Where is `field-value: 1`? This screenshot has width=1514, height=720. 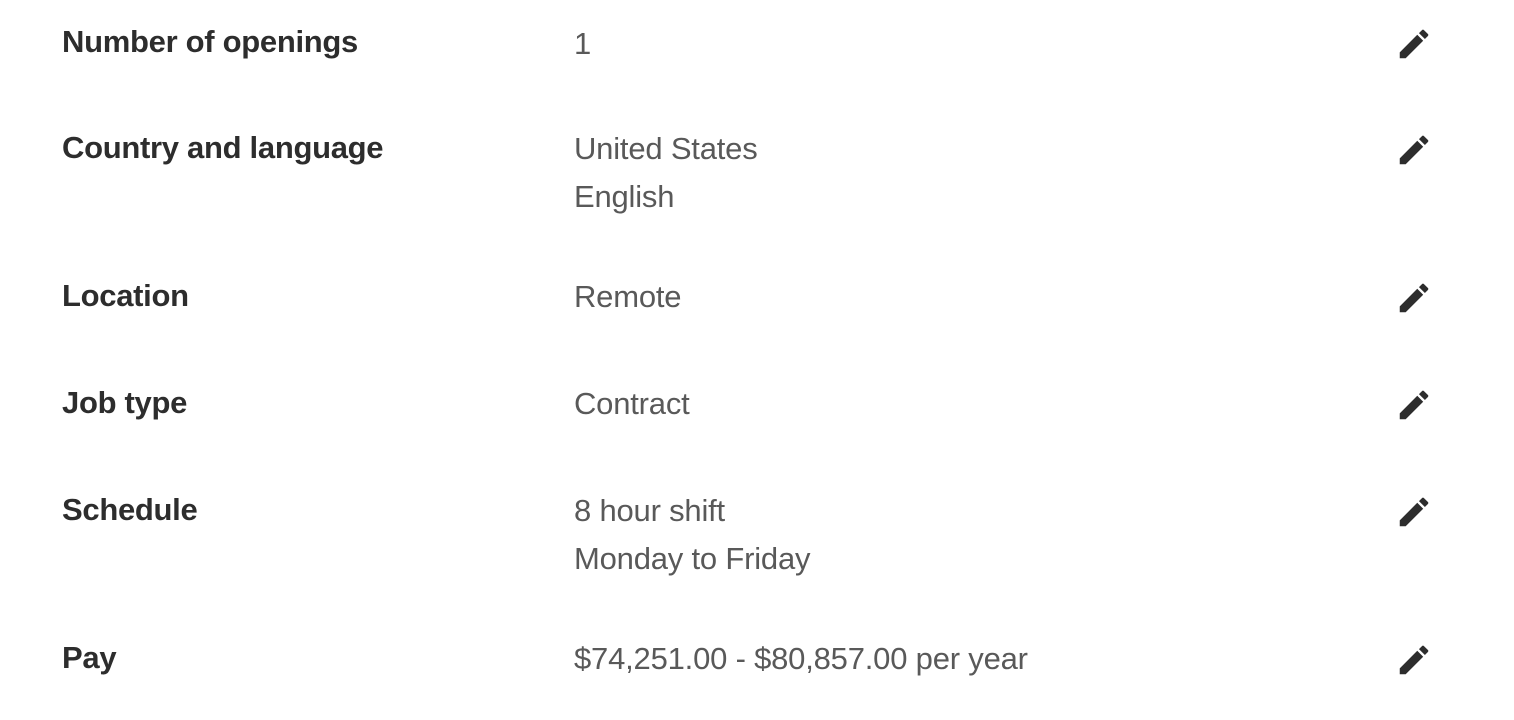 field-value: 1 is located at coordinates (583, 43).